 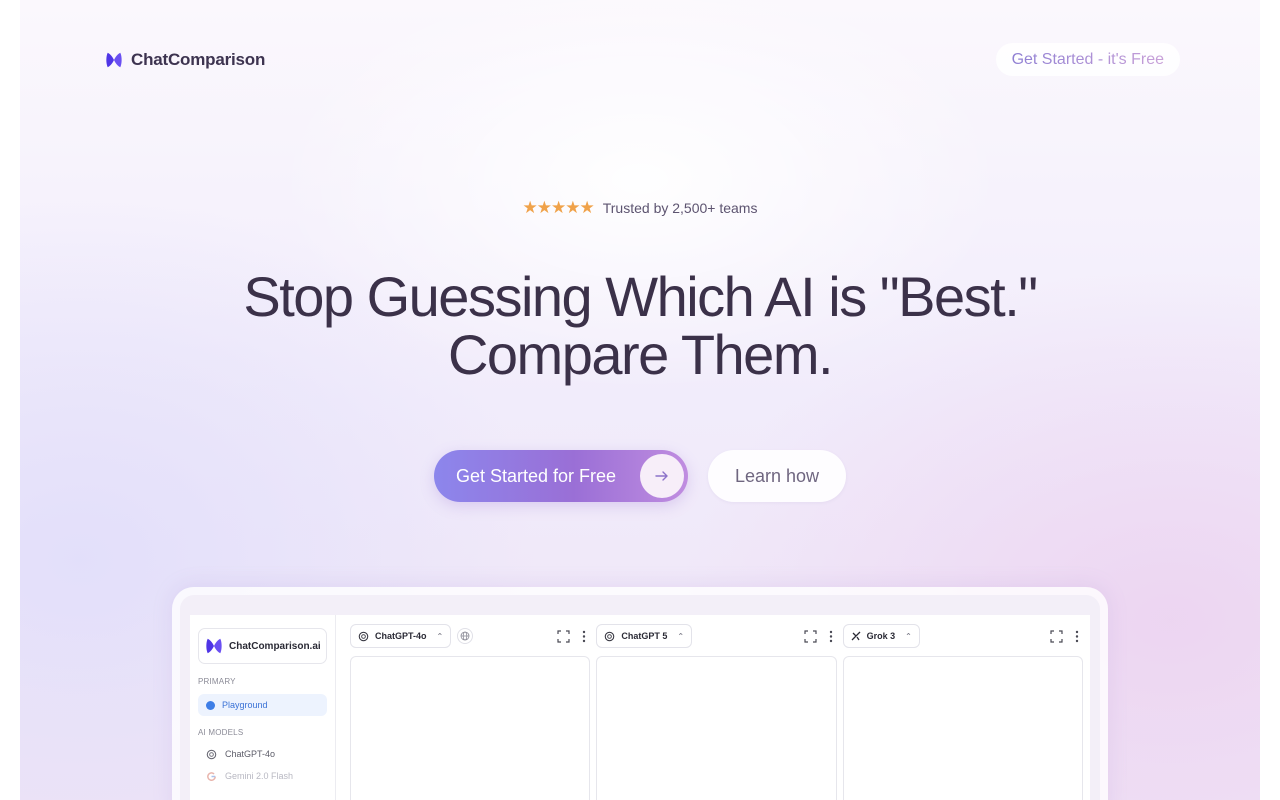 I want to click on get-started-free-label: Get Started - it's Free, so click(x=1087, y=59).